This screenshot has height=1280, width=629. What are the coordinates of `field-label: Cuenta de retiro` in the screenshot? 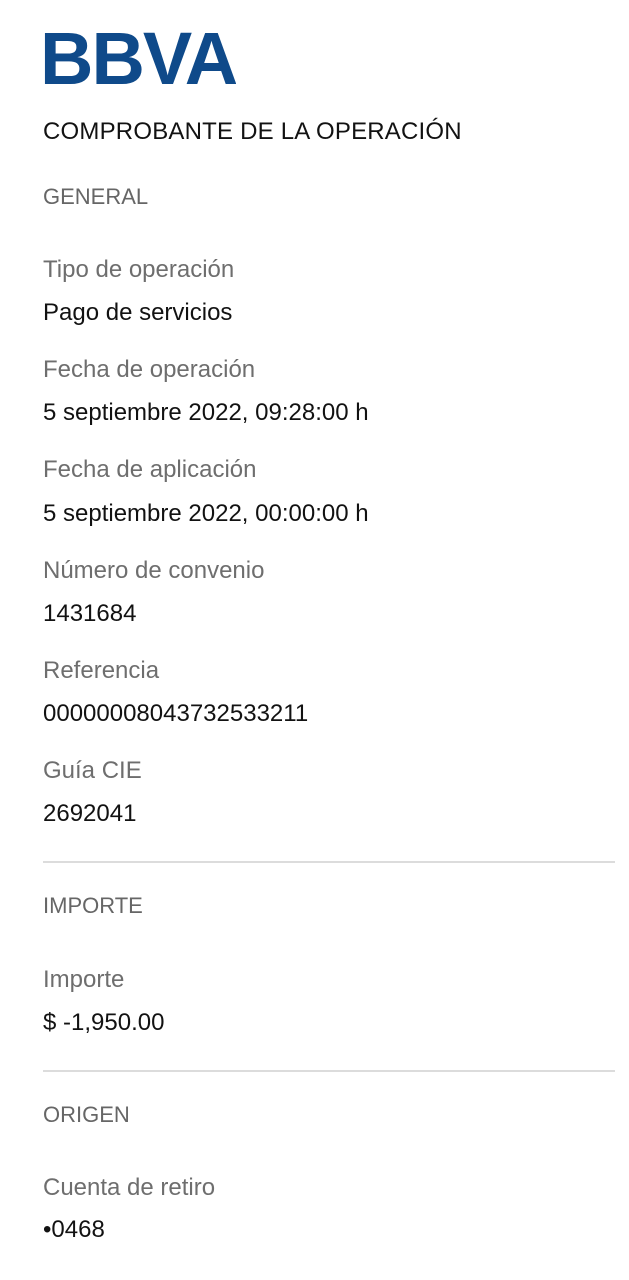 It's located at (129, 1187).